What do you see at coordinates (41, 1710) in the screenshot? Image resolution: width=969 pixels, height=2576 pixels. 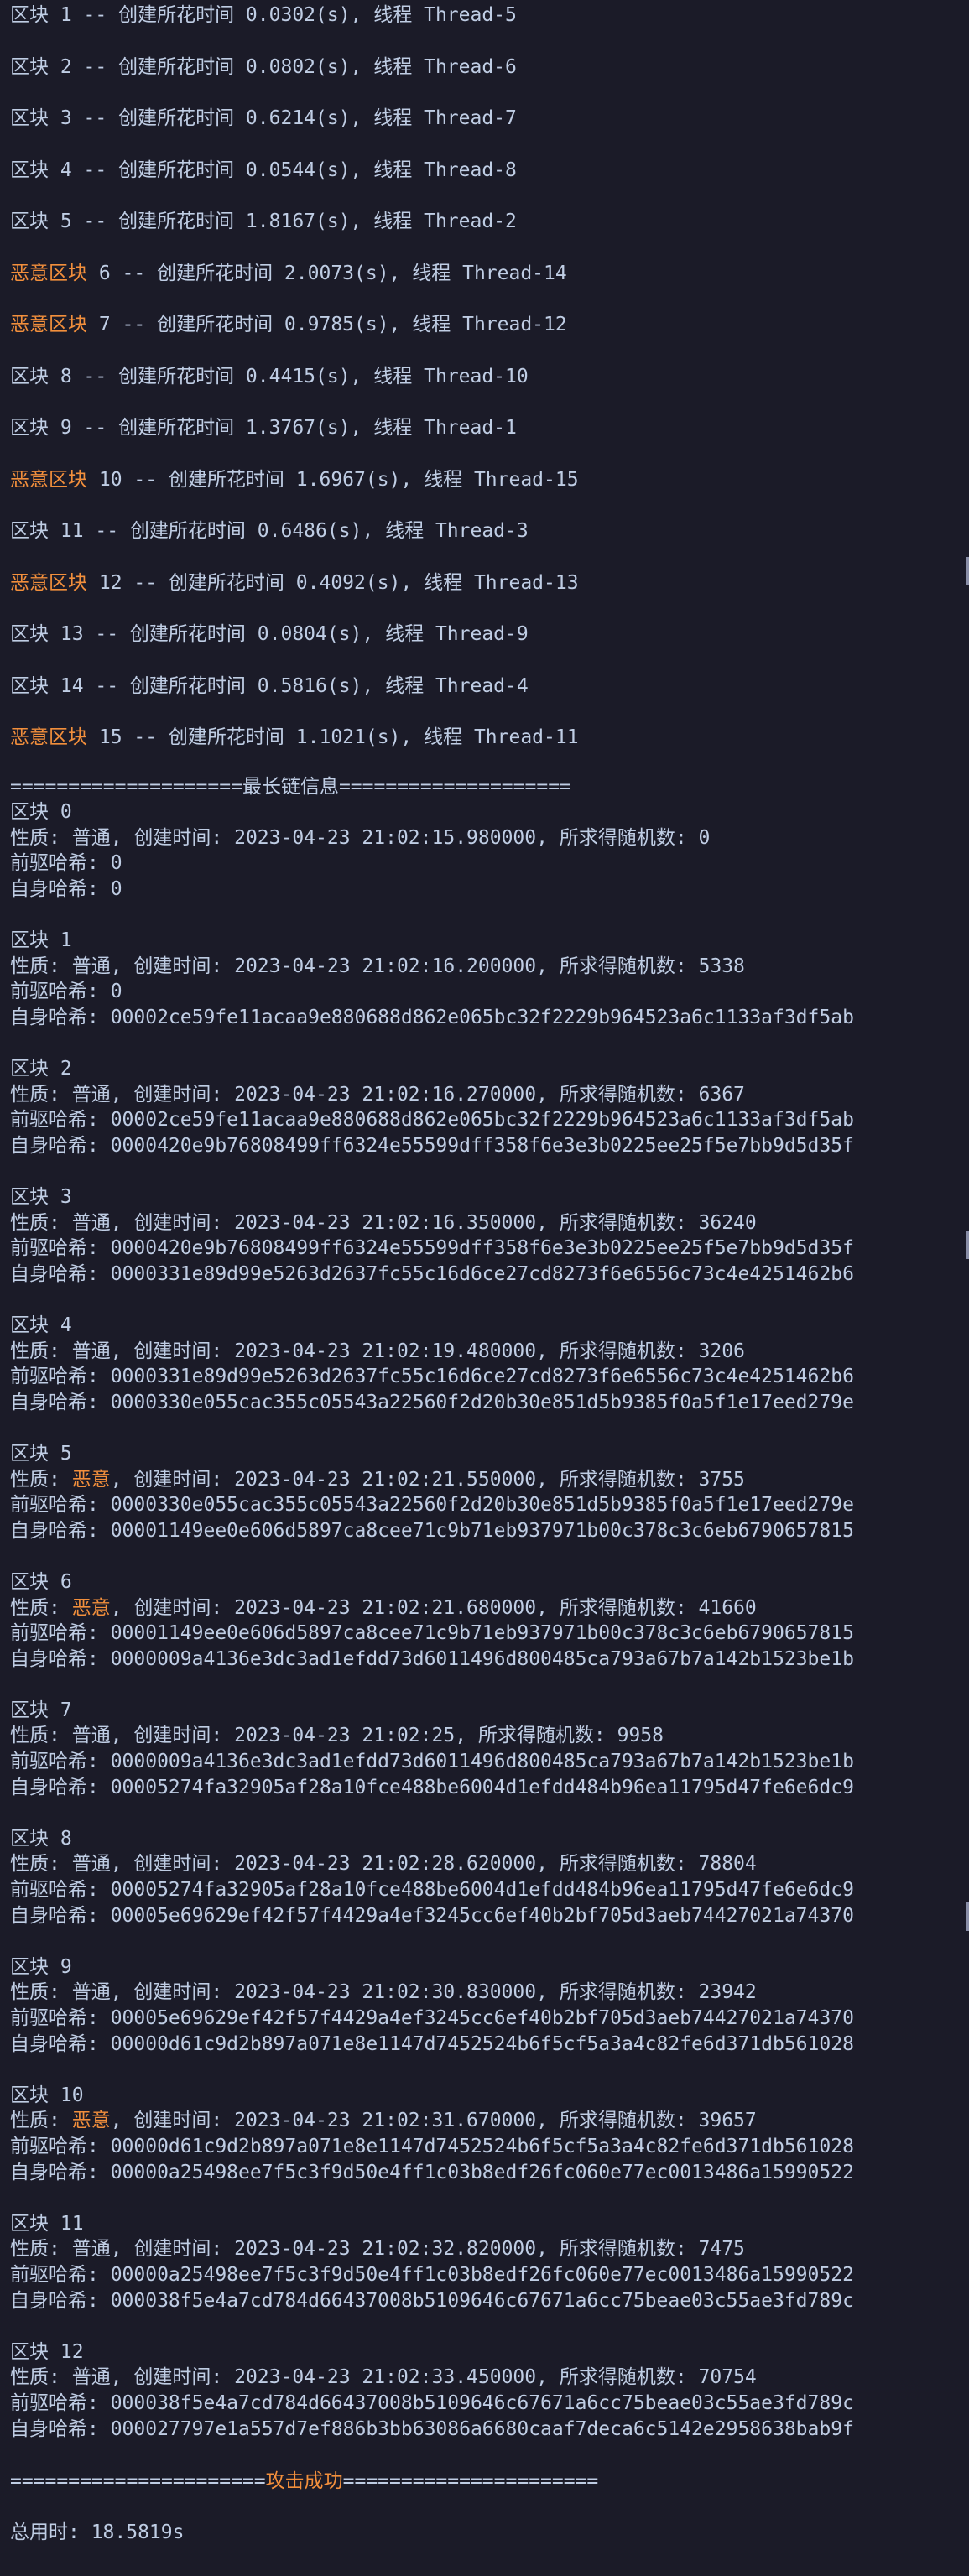 I see `chain-block-title: 区块 7` at bounding box center [41, 1710].